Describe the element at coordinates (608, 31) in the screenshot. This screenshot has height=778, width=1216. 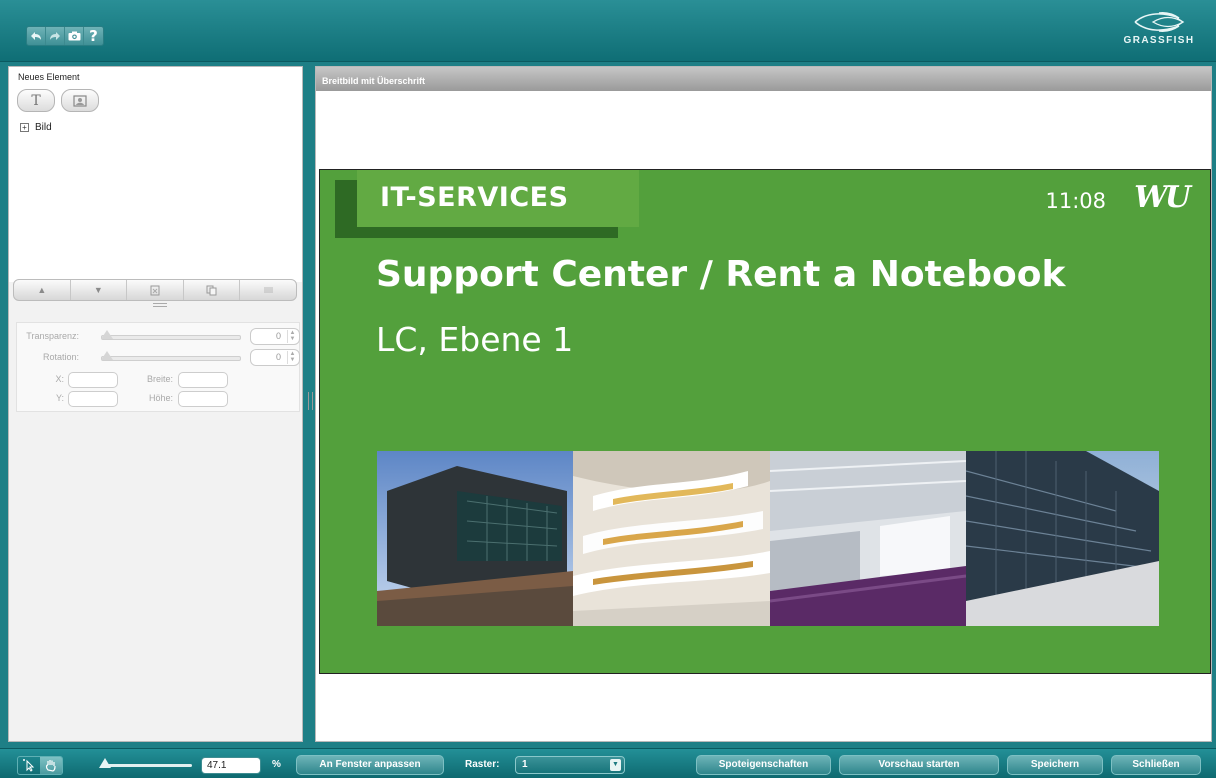
I see `top-toolbar: ? GRASSFISH` at that location.